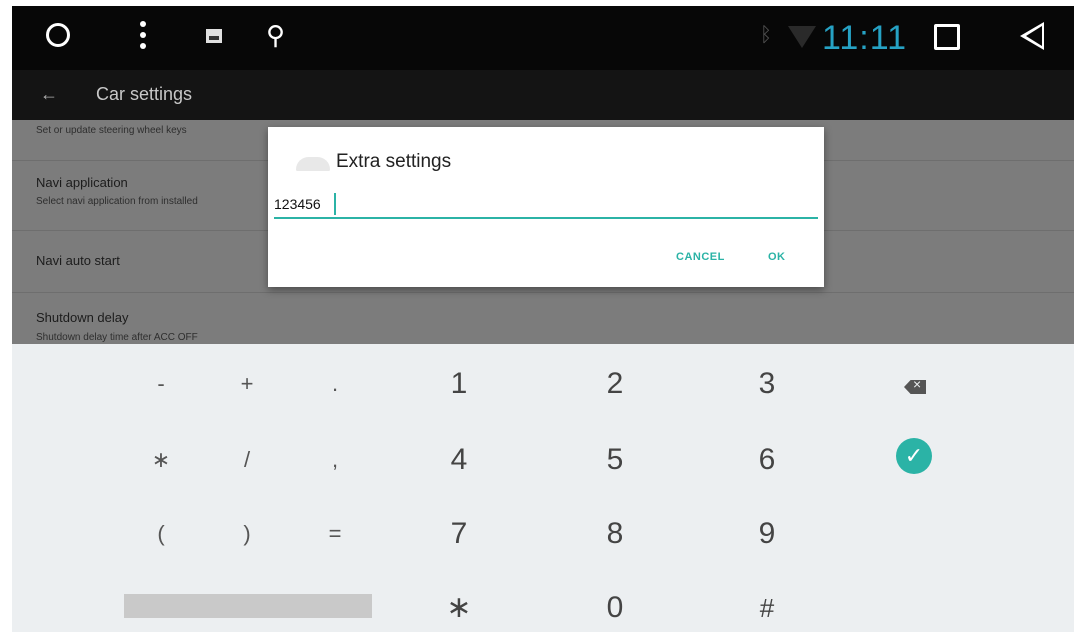 The height and width of the screenshot is (632, 1074). Describe the element at coordinates (247, 534) in the screenshot. I see `key-close-paren: )` at that location.